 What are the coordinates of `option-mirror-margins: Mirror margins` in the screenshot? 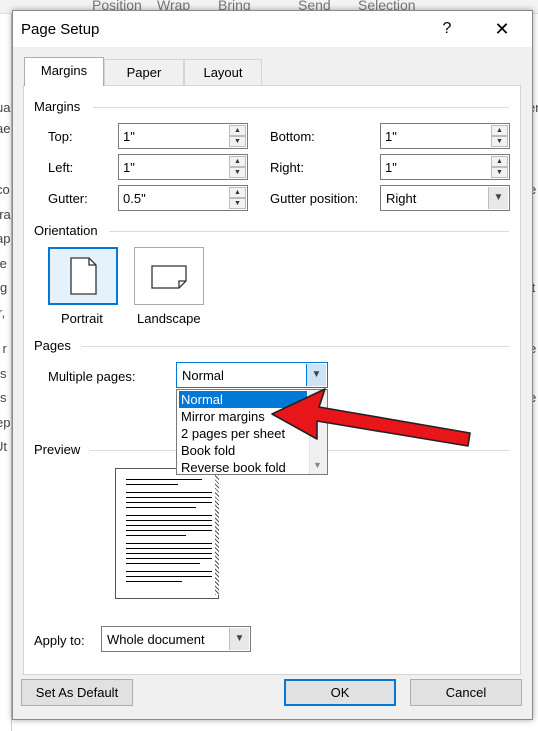 It's located at (243, 416).